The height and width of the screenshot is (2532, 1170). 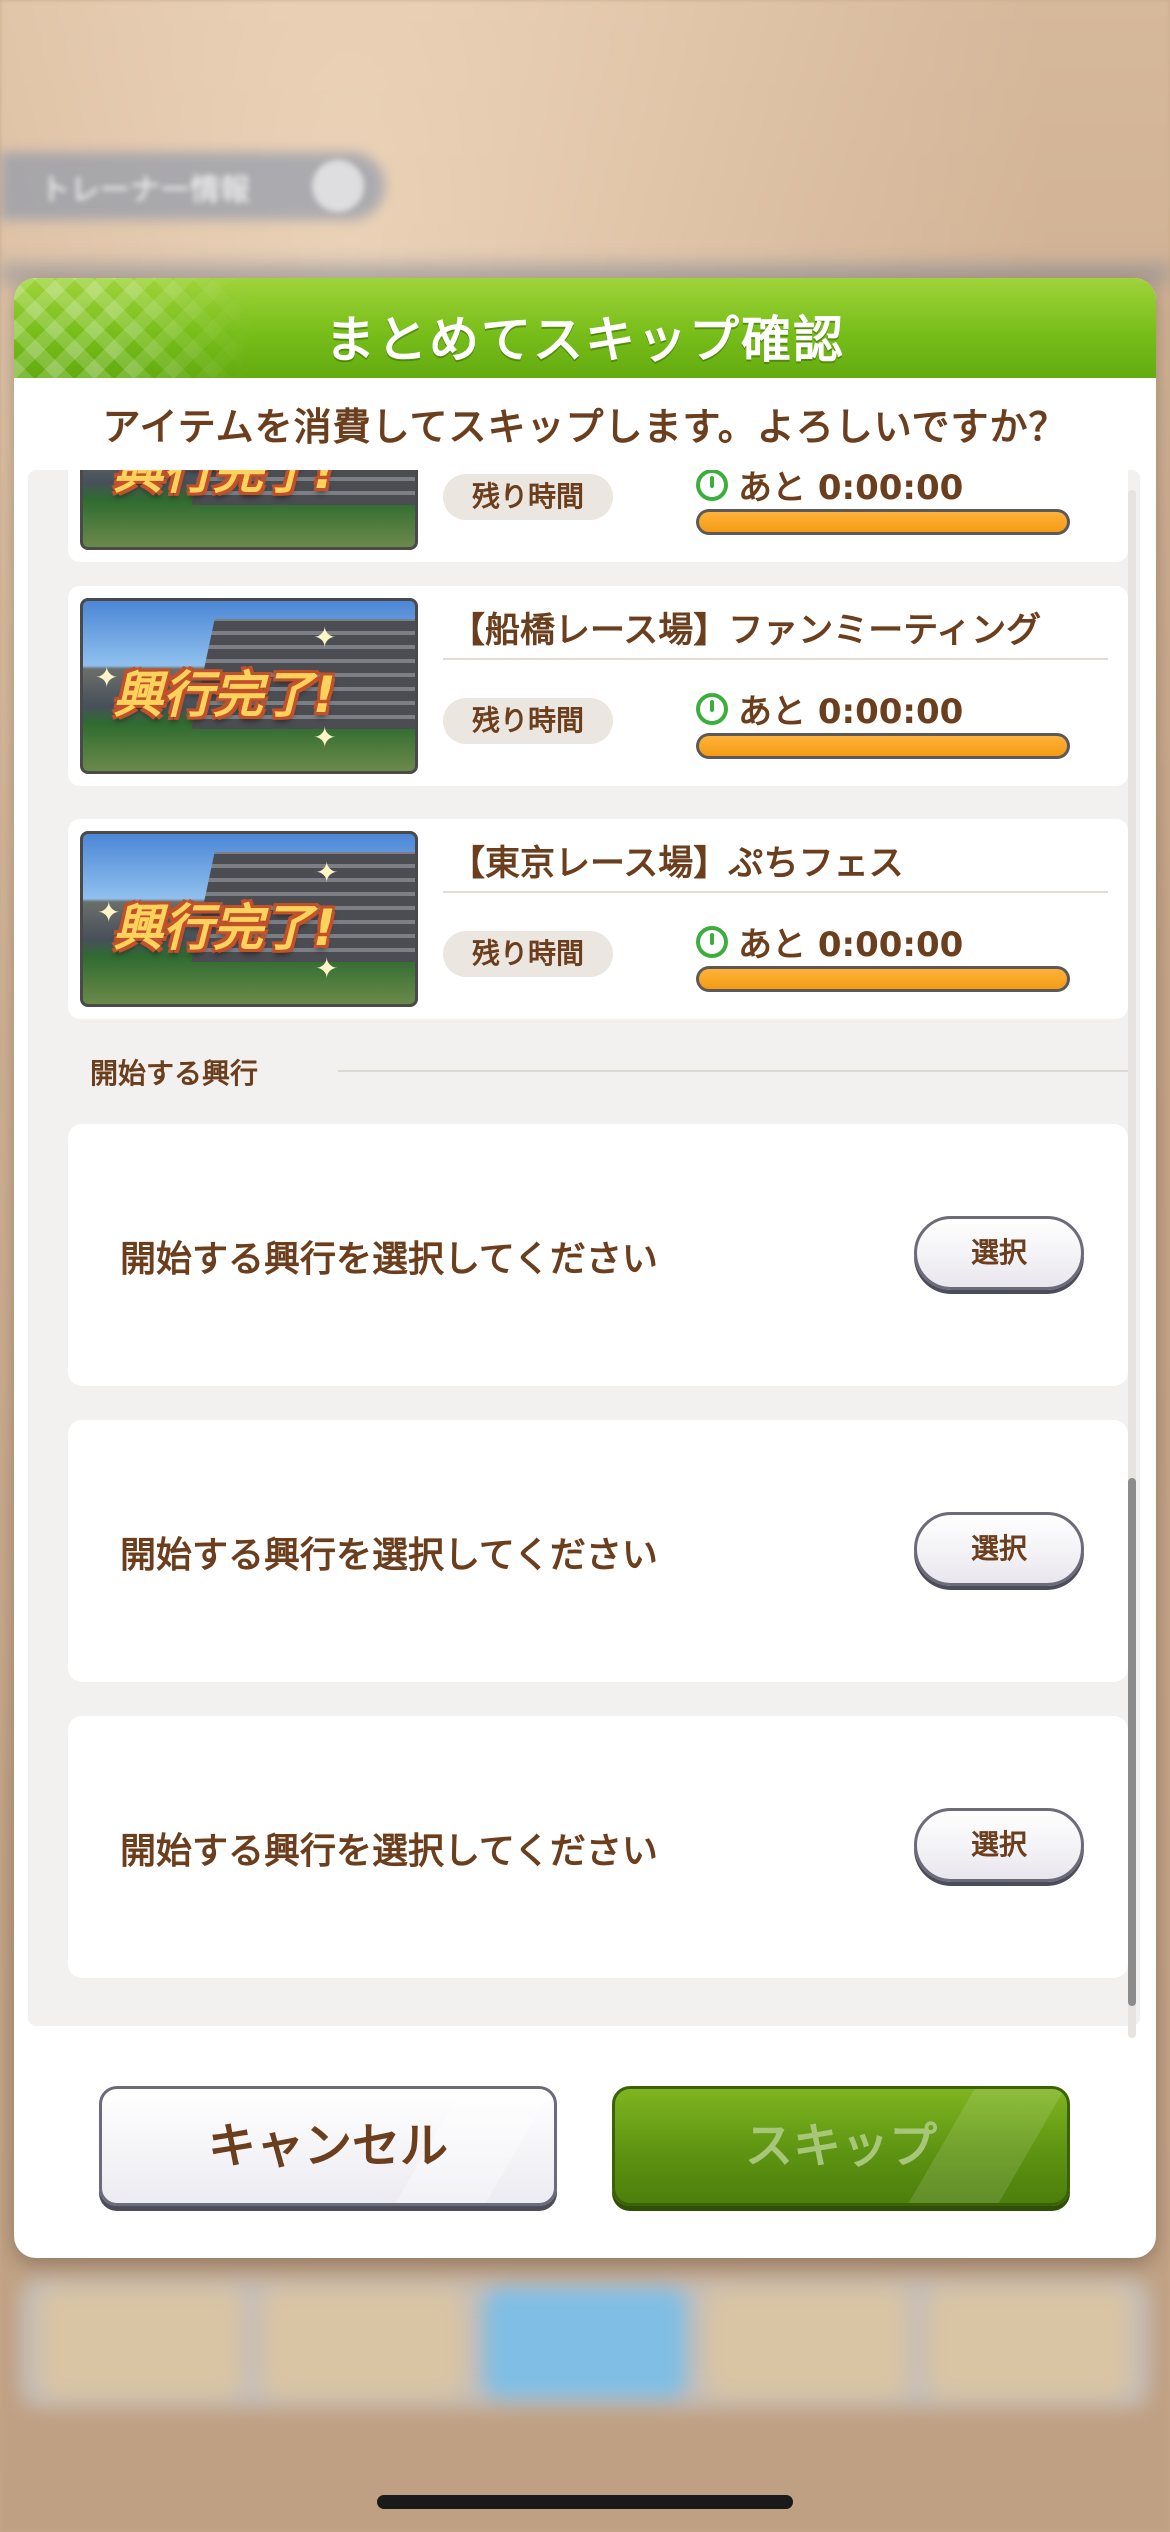 What do you see at coordinates (585, 427) in the screenshot?
I see `modal-subtitle: アイテムを消費してスキップします。よろしいですか？` at bounding box center [585, 427].